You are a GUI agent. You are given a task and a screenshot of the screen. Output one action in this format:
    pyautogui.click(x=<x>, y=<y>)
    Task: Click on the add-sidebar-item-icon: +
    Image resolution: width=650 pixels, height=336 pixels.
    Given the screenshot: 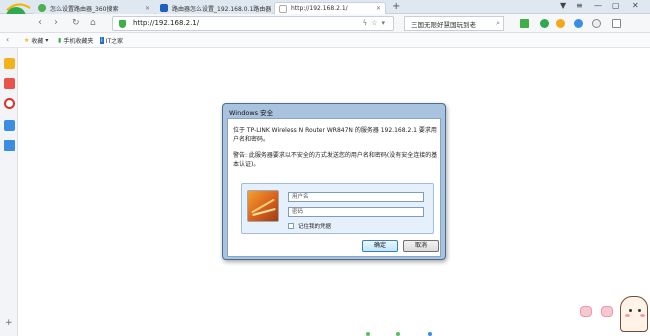 What is the action you would take?
    pyautogui.click(x=9, y=323)
    